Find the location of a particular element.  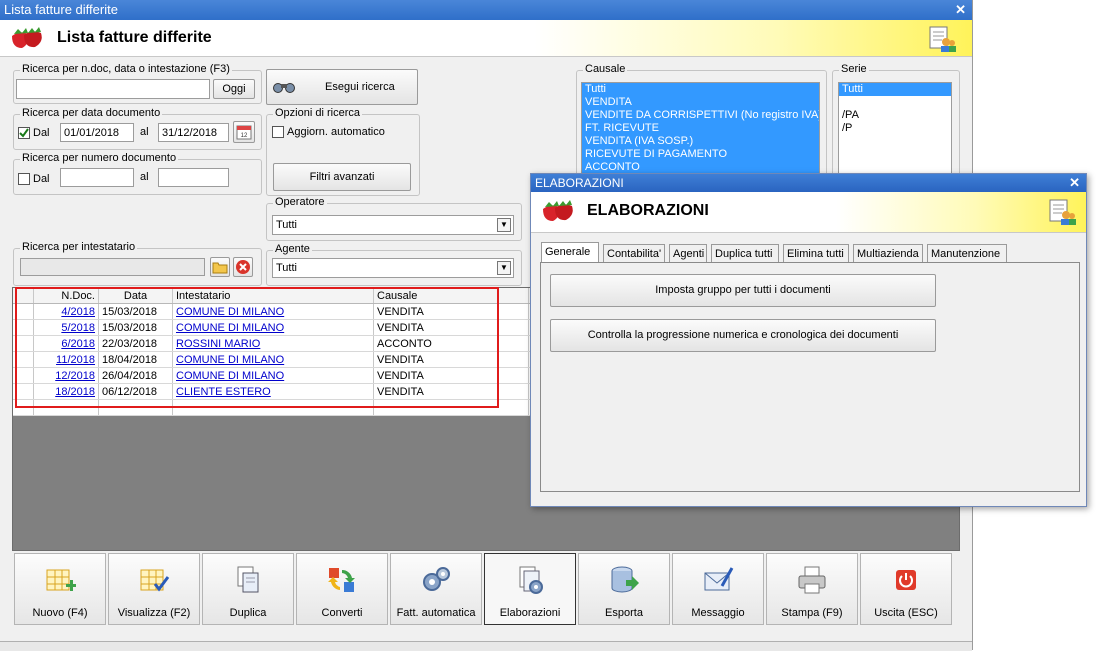

tab-agenti: Agenti is located at coordinates (688, 253).